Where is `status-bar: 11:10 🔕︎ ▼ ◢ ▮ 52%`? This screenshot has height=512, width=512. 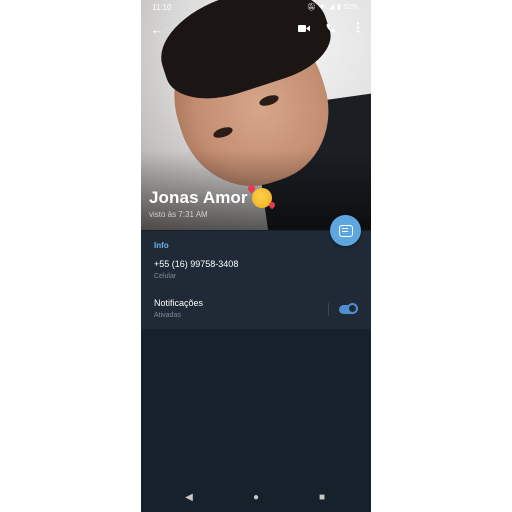 status-bar: 11:10 🔕︎ ▼ ◢ ▮ 52% is located at coordinates (256, 8).